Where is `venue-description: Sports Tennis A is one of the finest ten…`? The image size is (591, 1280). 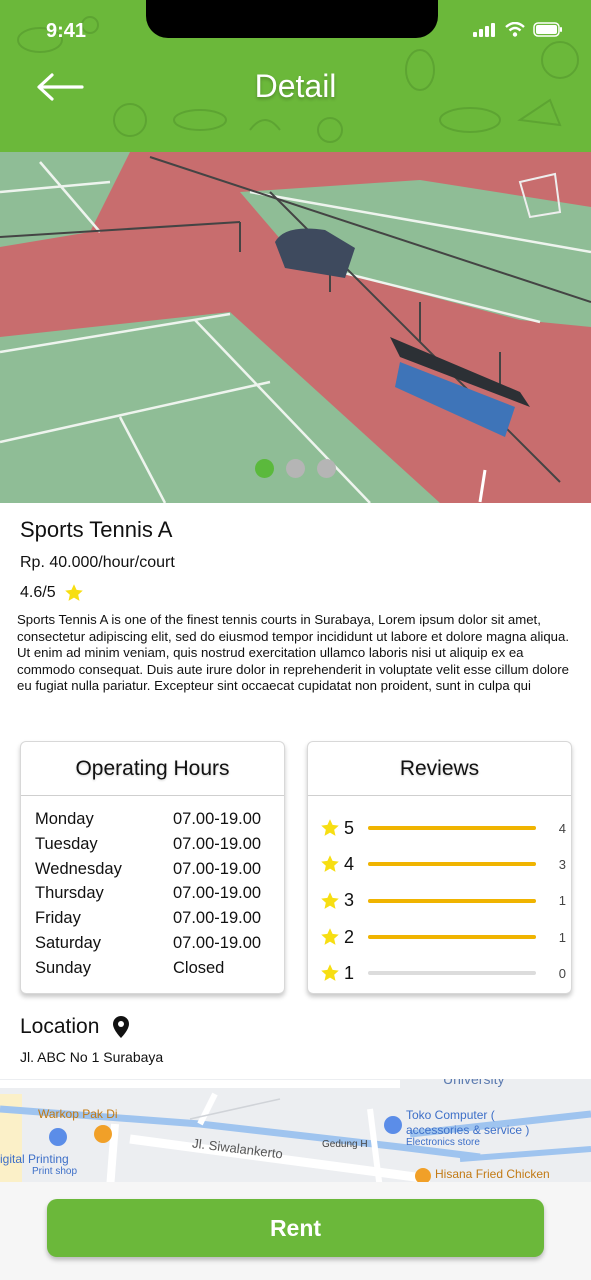 venue-description: Sports Tennis A is one of the finest ten… is located at coordinates (293, 653).